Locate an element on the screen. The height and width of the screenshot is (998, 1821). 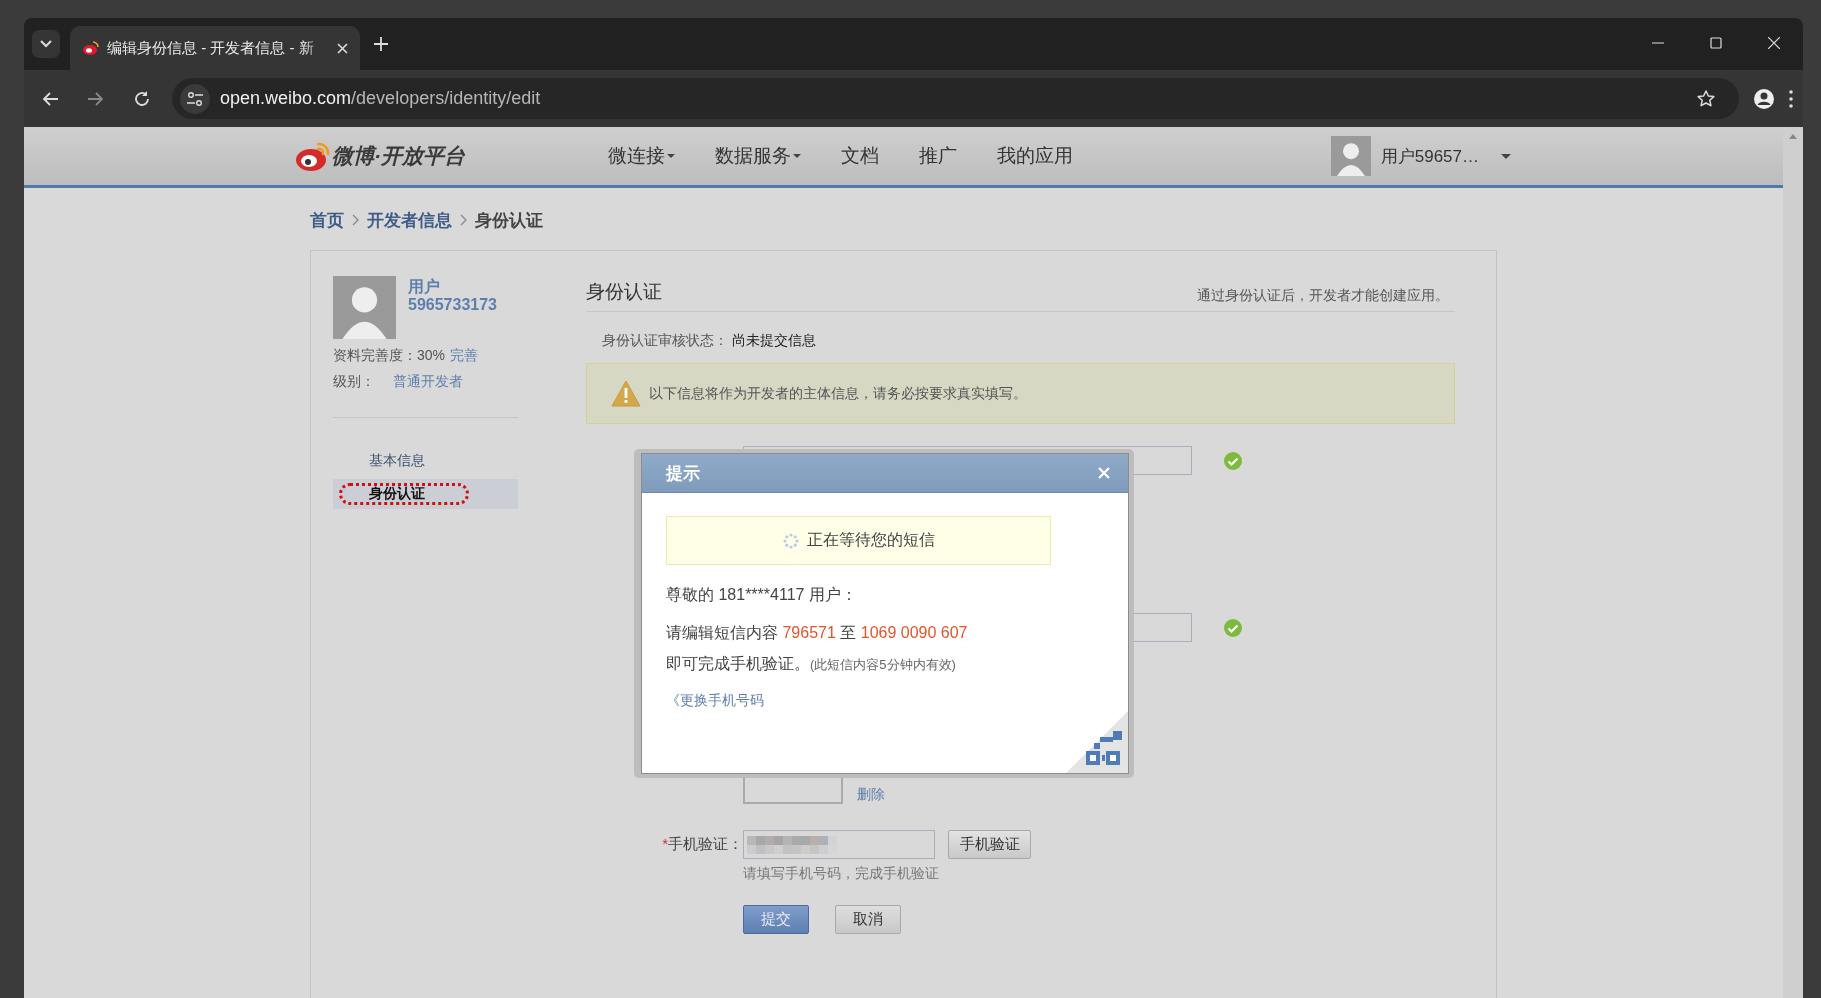
nav-link: 微连接 is located at coordinates (641, 156).